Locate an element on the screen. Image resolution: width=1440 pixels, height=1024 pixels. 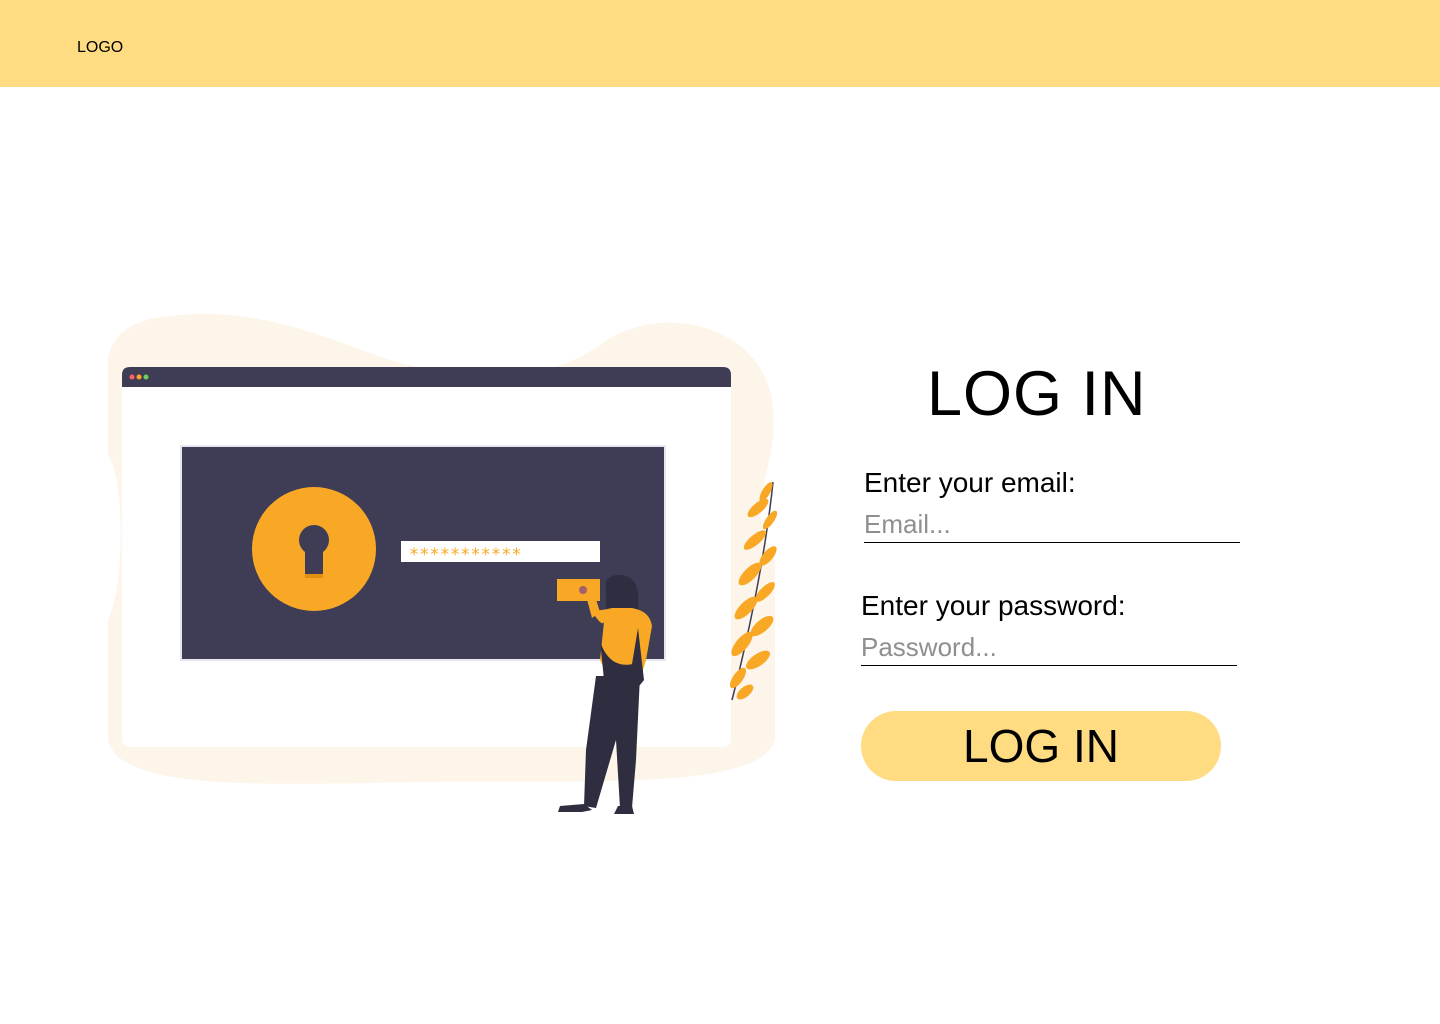
keyhole-icon is located at coordinates (314, 549).